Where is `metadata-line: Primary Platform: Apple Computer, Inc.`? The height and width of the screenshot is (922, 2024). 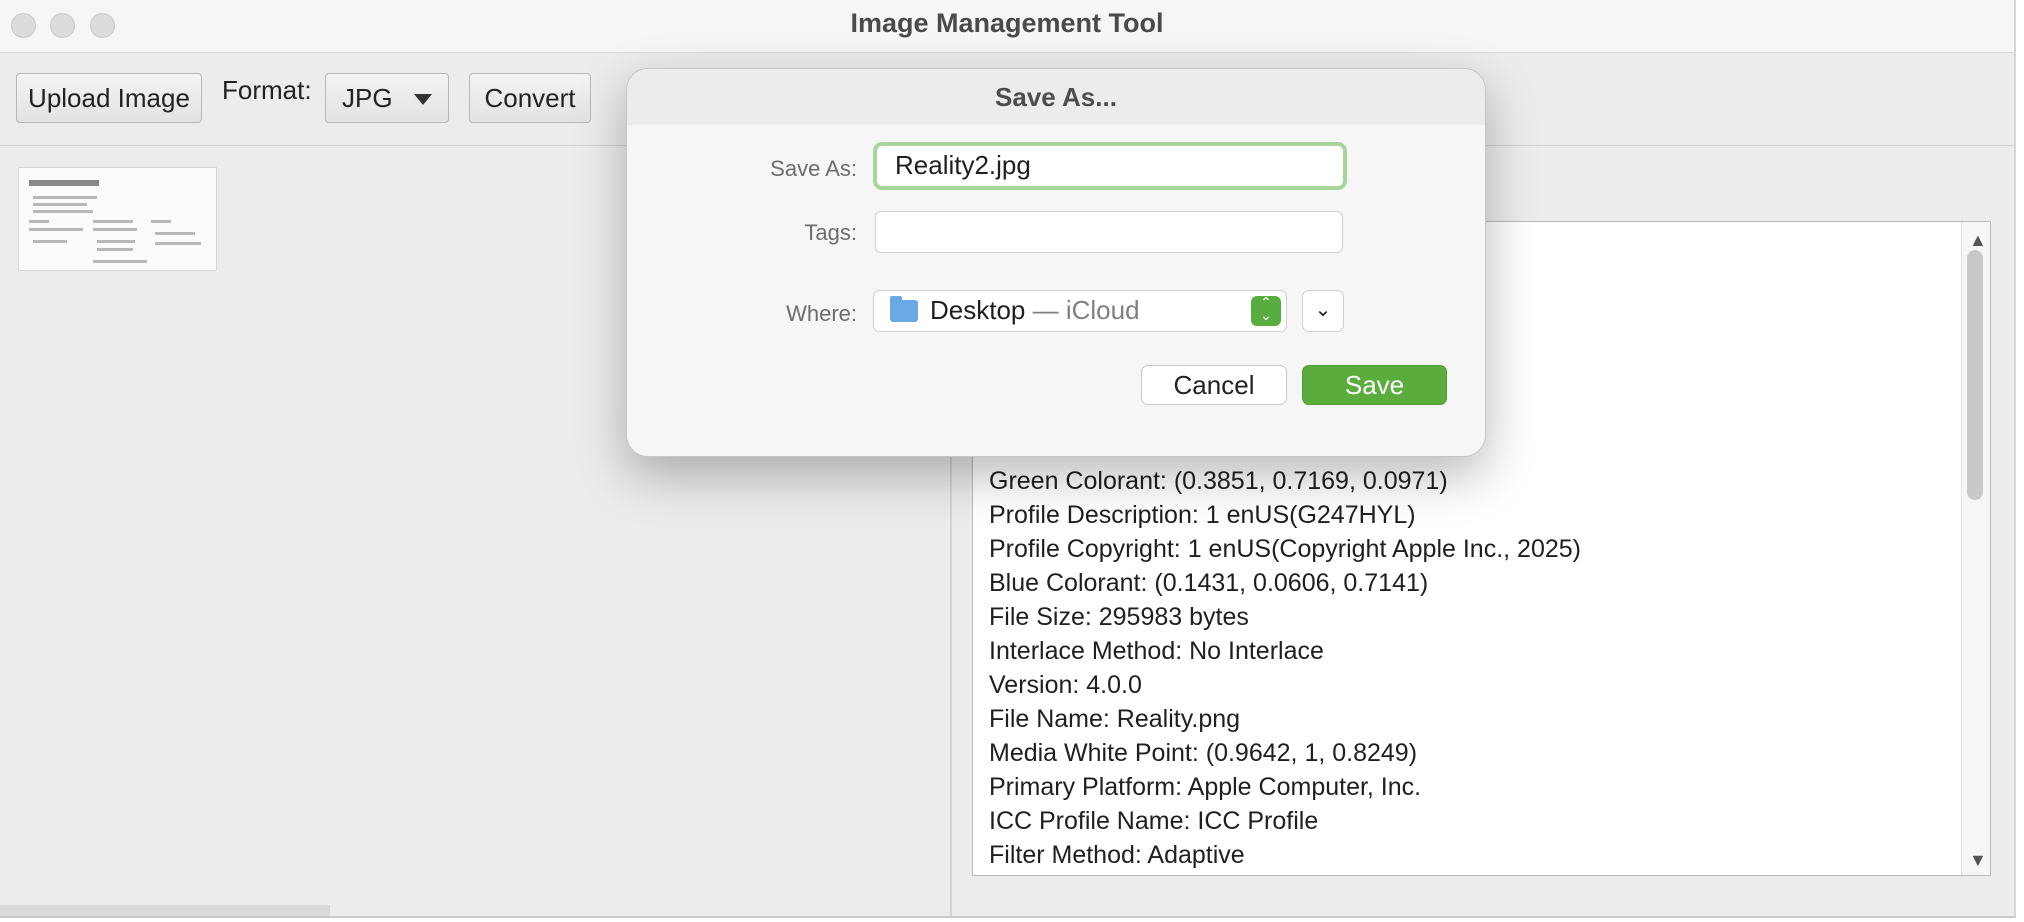
metadata-line: Primary Platform: Apple Computer, Inc. is located at coordinates (1205, 787).